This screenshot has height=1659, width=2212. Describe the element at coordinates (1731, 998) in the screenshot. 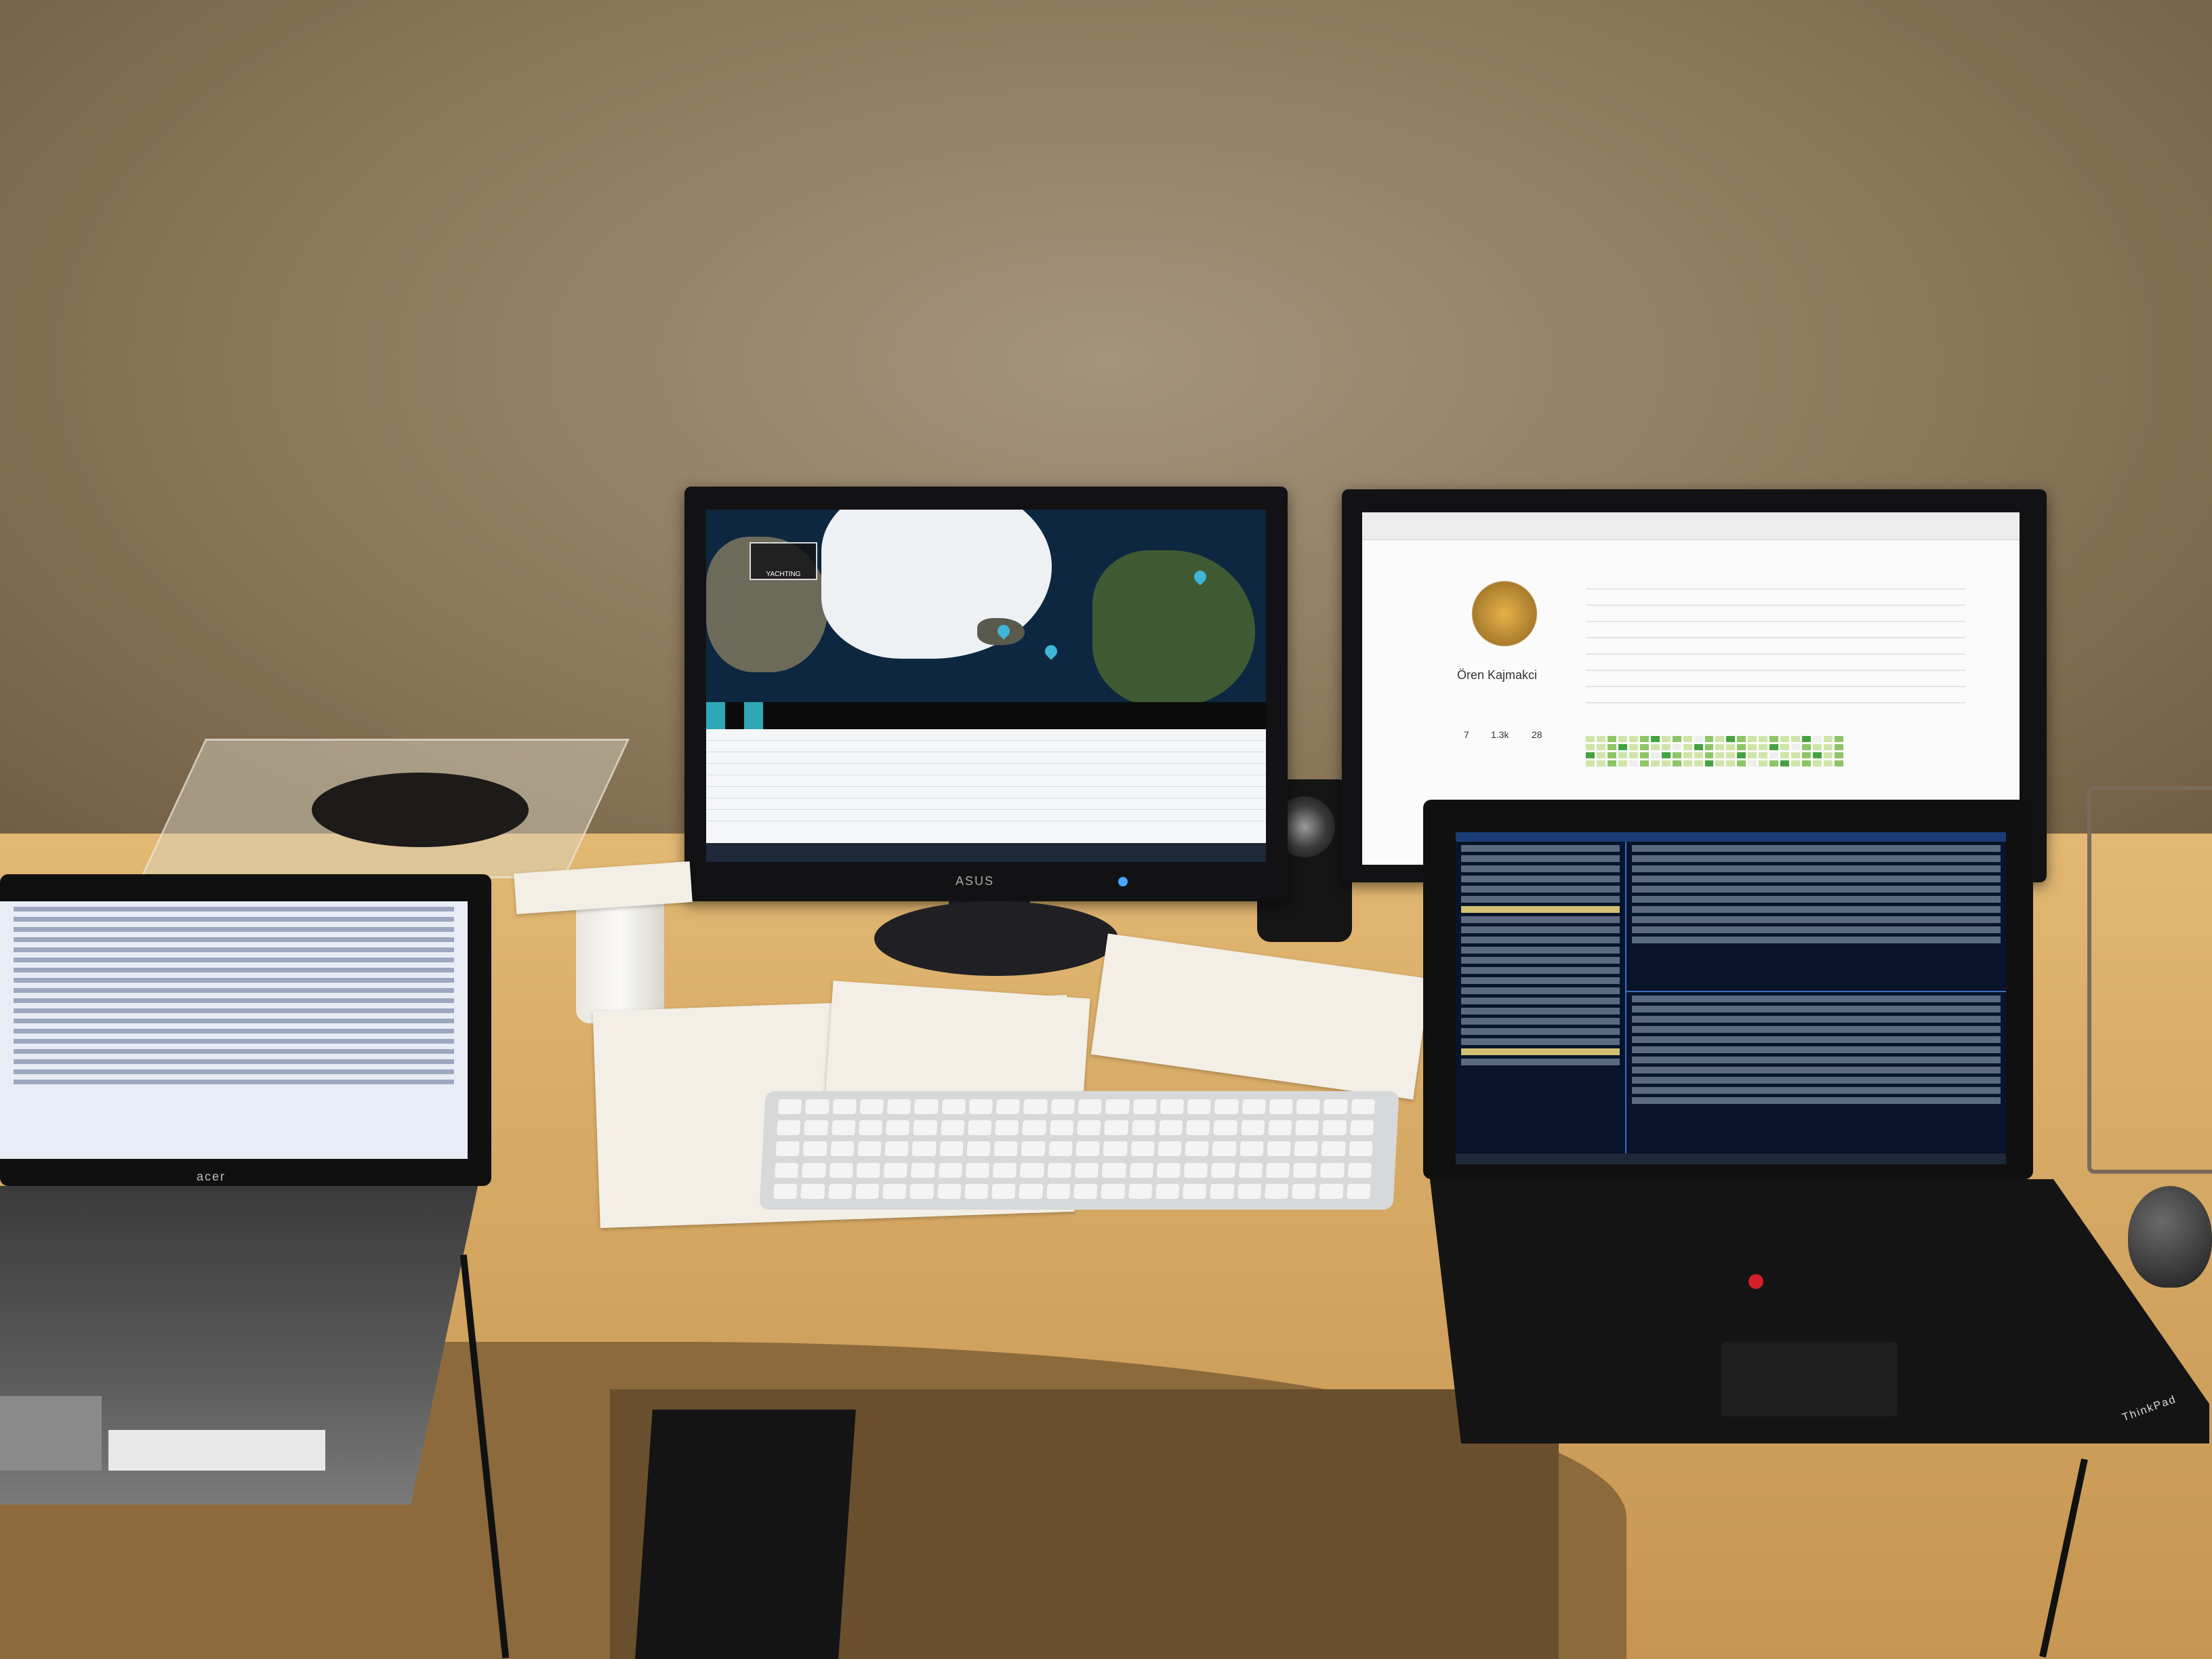

I see `terminal-window` at that location.